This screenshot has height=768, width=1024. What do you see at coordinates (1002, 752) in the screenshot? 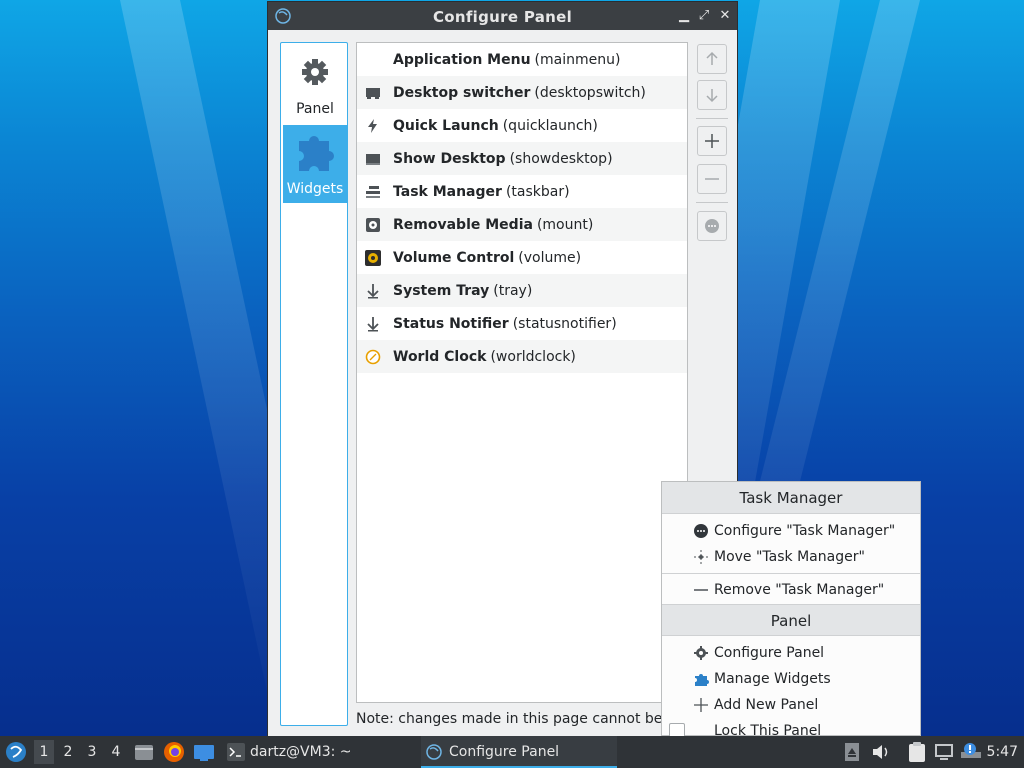
I see `clock: 5:47` at bounding box center [1002, 752].